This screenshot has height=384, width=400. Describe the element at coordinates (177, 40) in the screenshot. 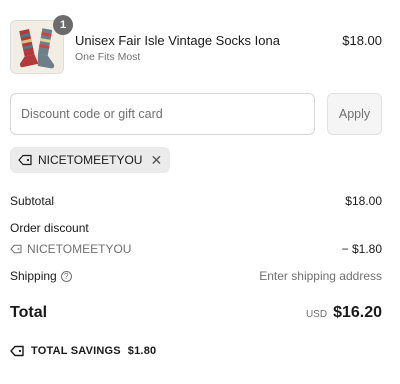

I see `product-name: Unisex Fair Isle Vintage Socks Iona` at that location.